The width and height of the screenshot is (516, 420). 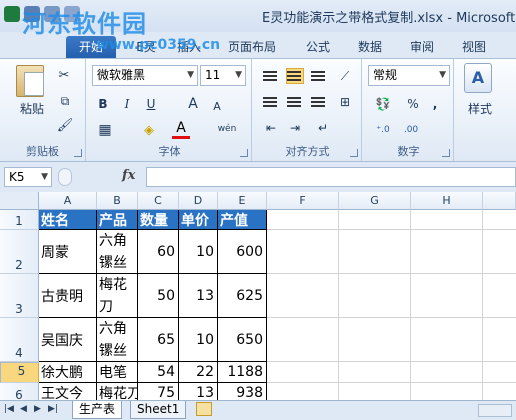 What do you see at coordinates (411, 130) in the screenshot?
I see `decrease-decimal-icon: .00` at bounding box center [411, 130].